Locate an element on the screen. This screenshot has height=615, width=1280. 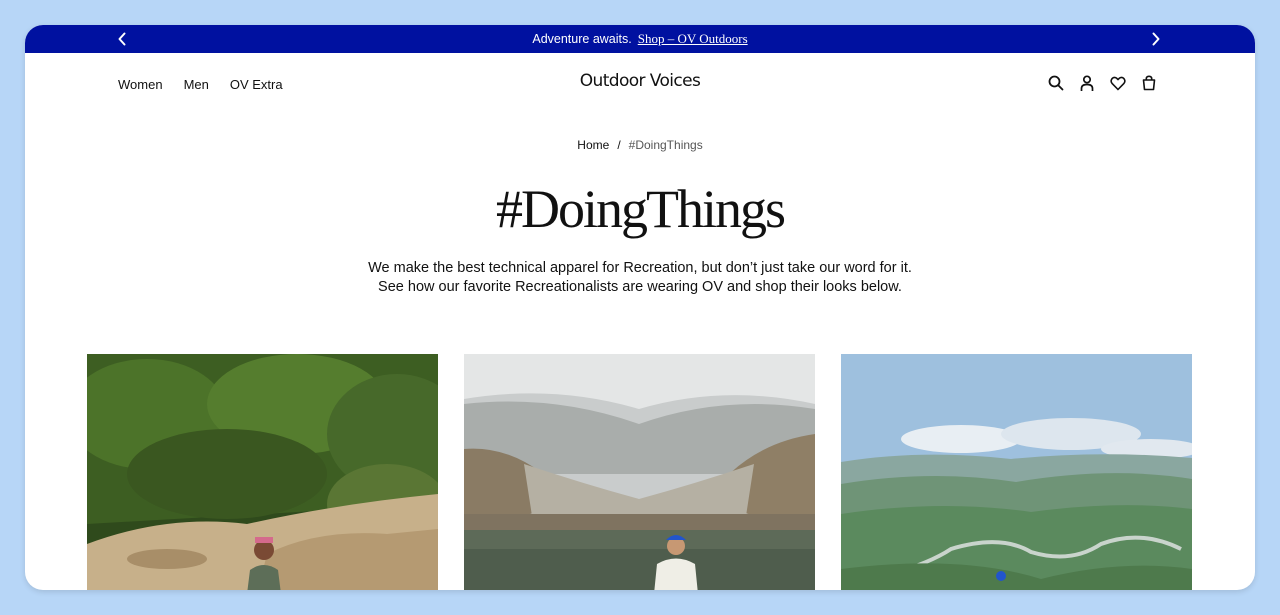
bag-button is located at coordinates (1149, 83).